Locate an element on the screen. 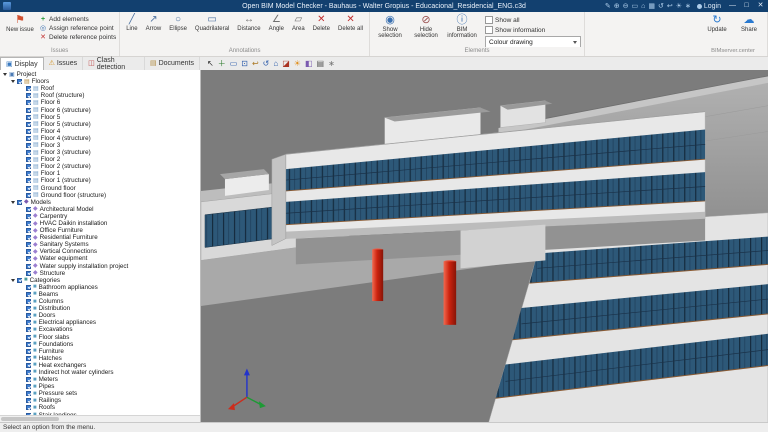  tree-section-floors: ▤ Floors is located at coordinates (101, 81).